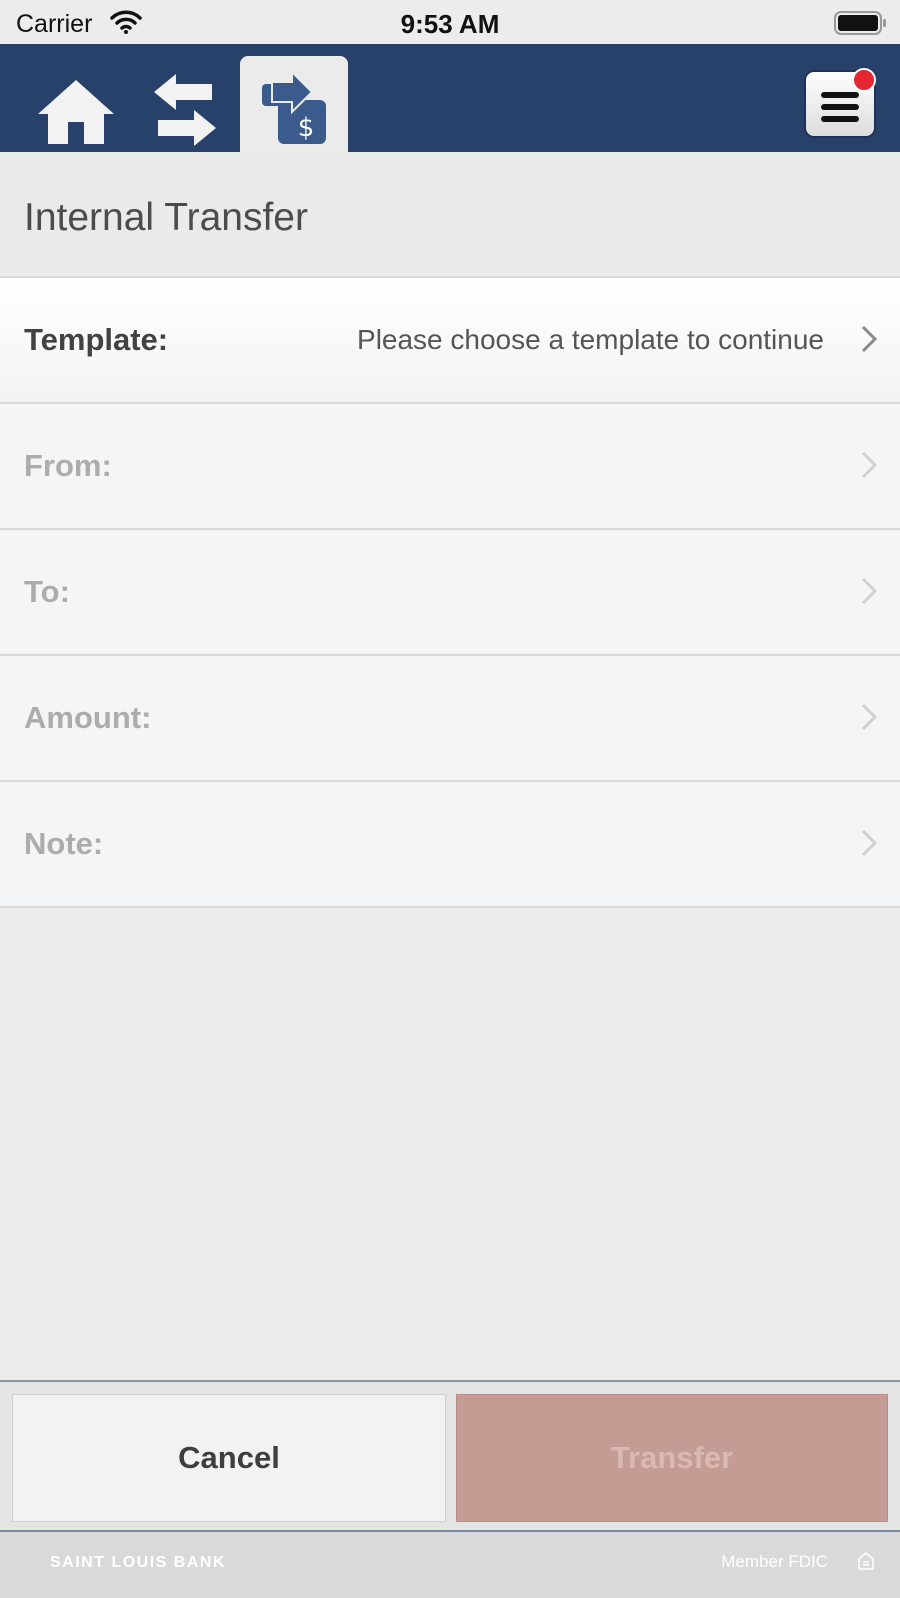 This screenshot has width=900, height=1598. I want to click on equal-housing-icon, so click(866, 1563).